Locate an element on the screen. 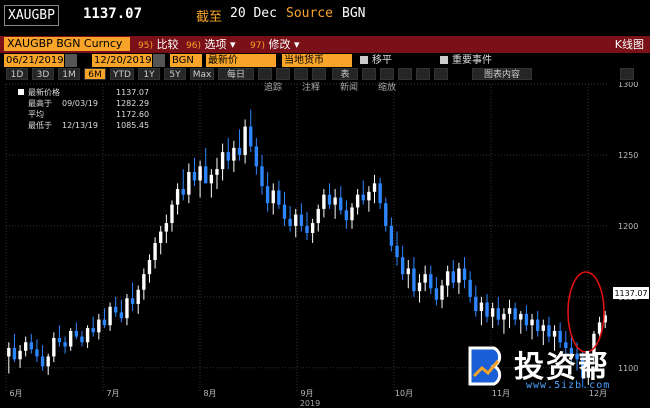 The width and height of the screenshot is (650, 408). menu-compare-num: 95) is located at coordinates (145, 46).